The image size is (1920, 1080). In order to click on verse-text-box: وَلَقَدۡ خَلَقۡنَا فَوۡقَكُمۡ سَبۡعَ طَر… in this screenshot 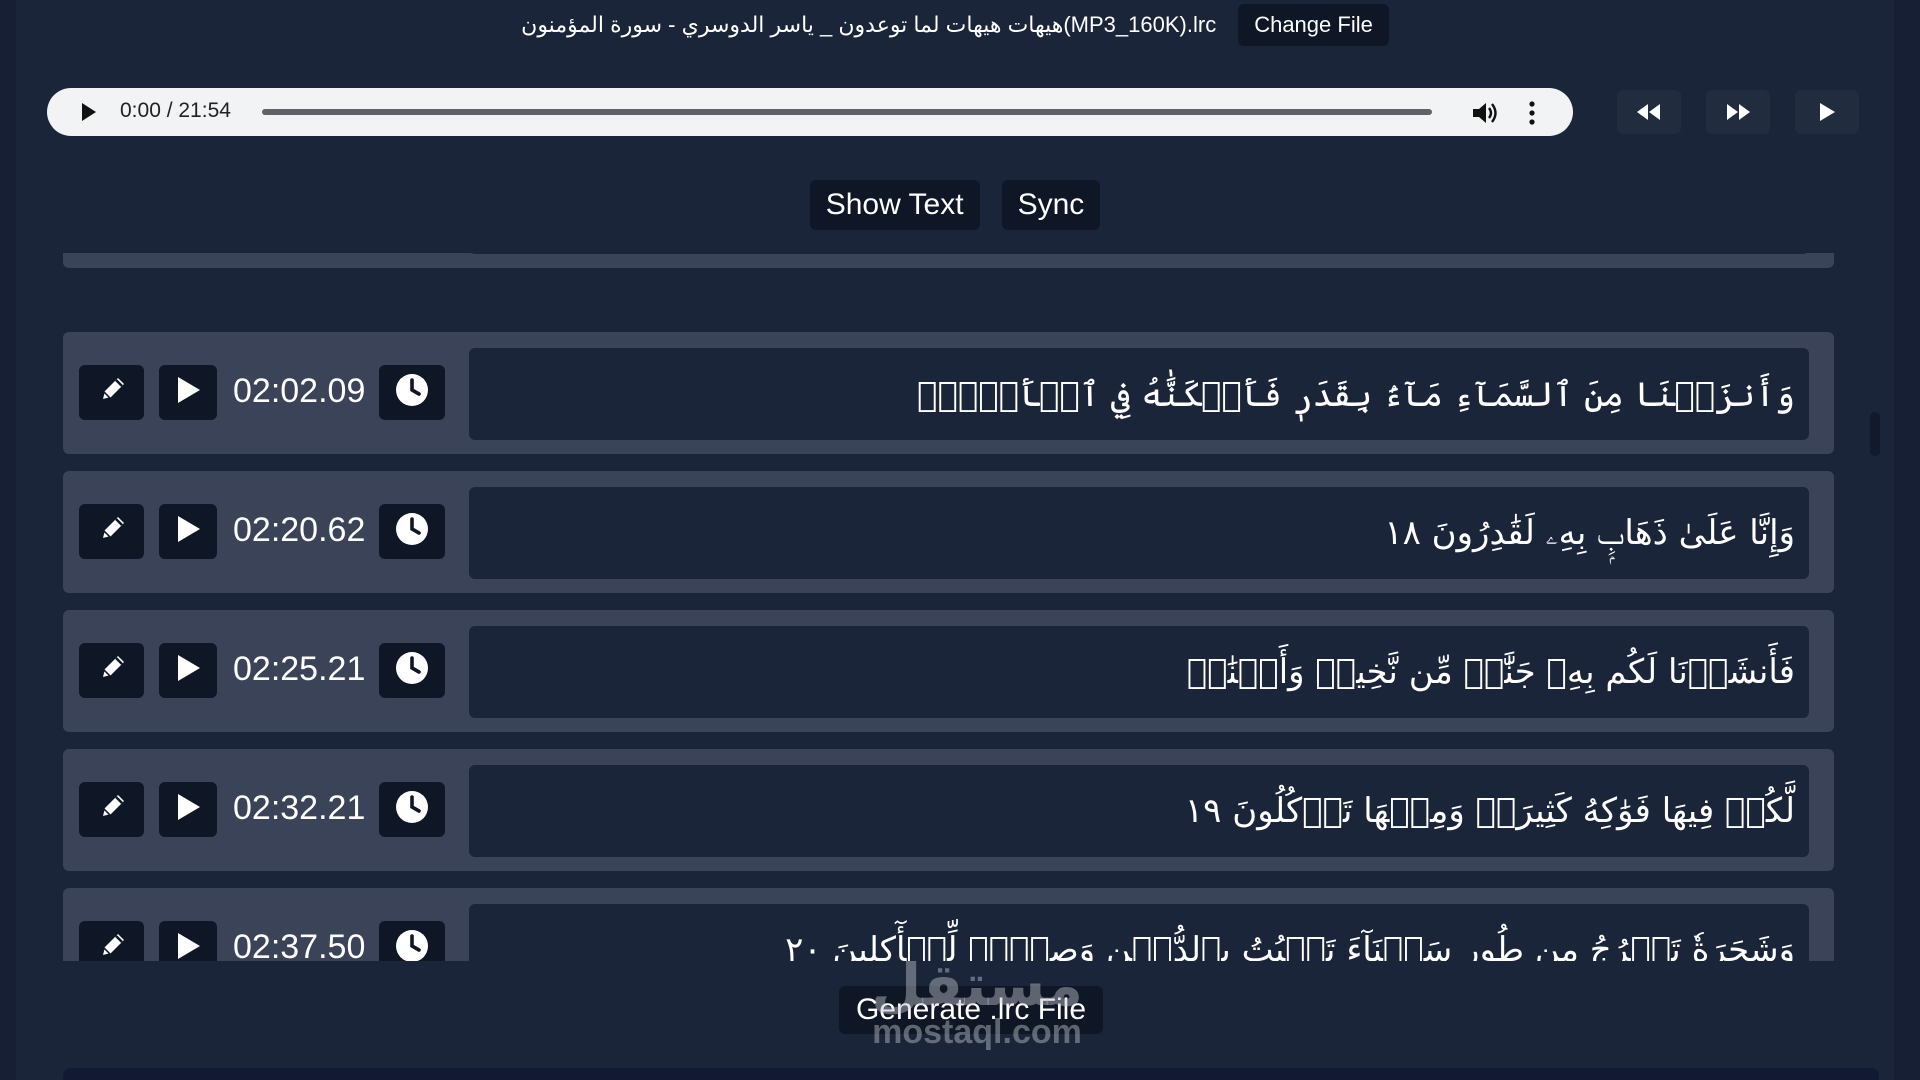, I will do `click(1139, 253)`.